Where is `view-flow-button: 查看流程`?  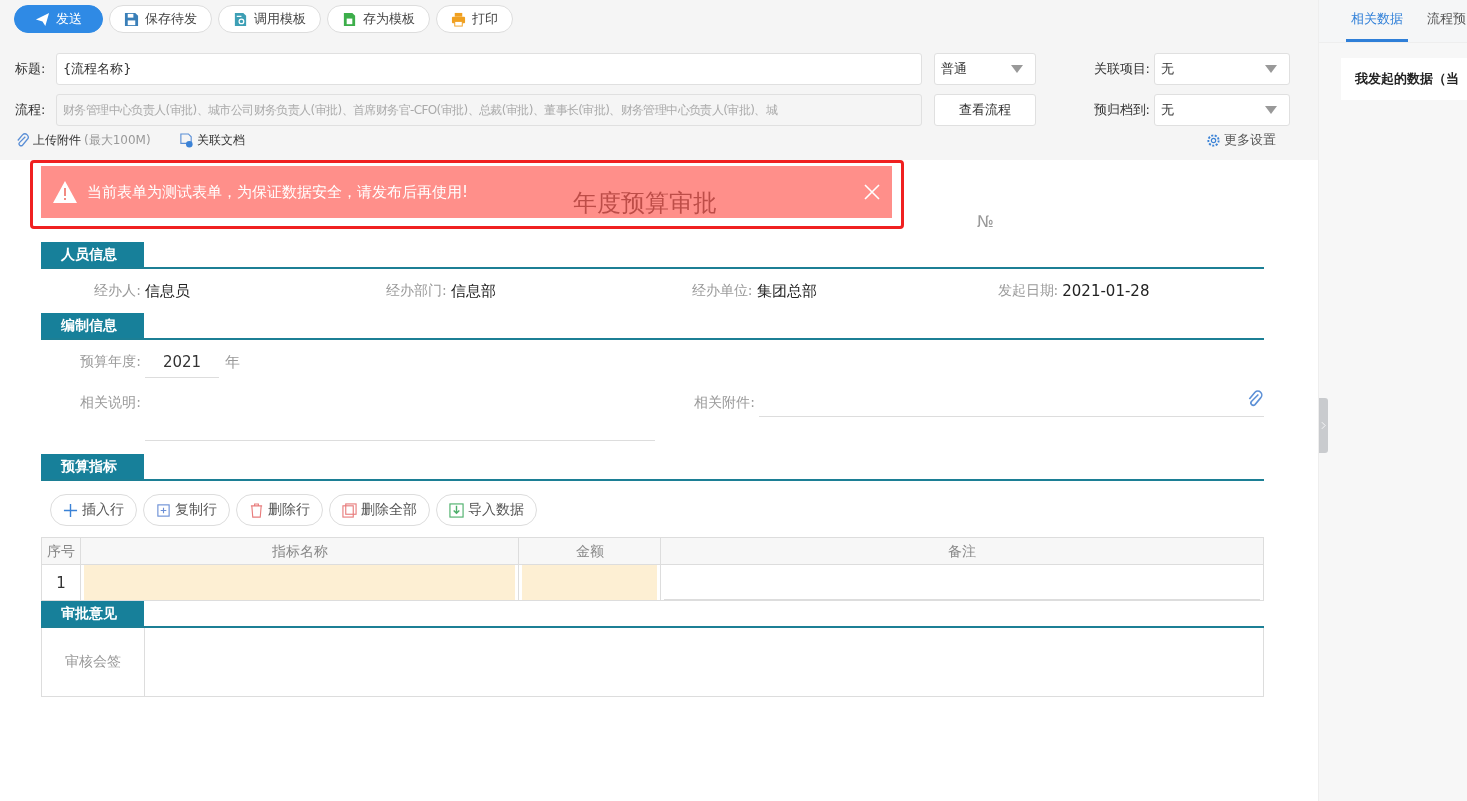
view-flow-button: 查看流程 is located at coordinates (985, 110).